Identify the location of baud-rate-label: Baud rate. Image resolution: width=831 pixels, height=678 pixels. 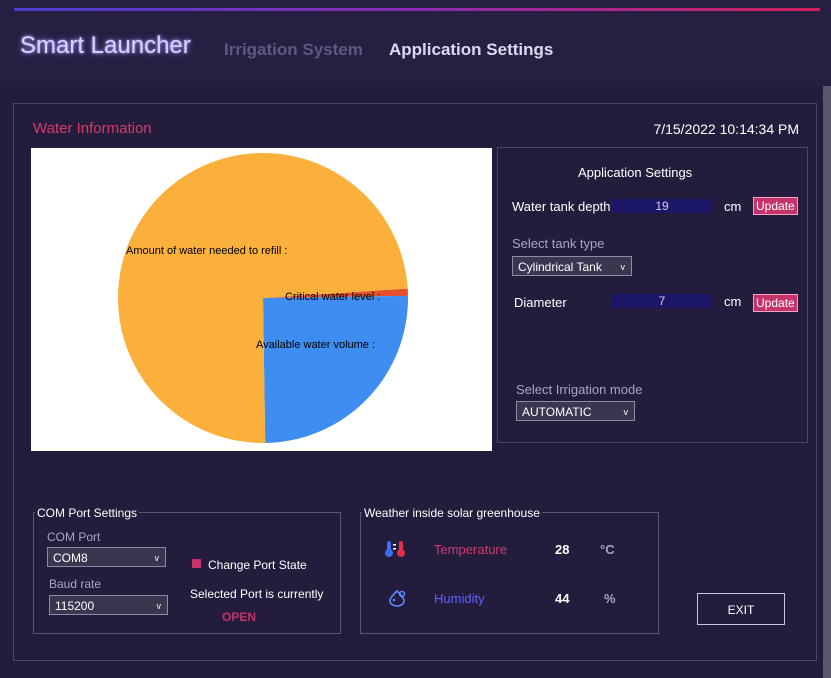
(75, 584).